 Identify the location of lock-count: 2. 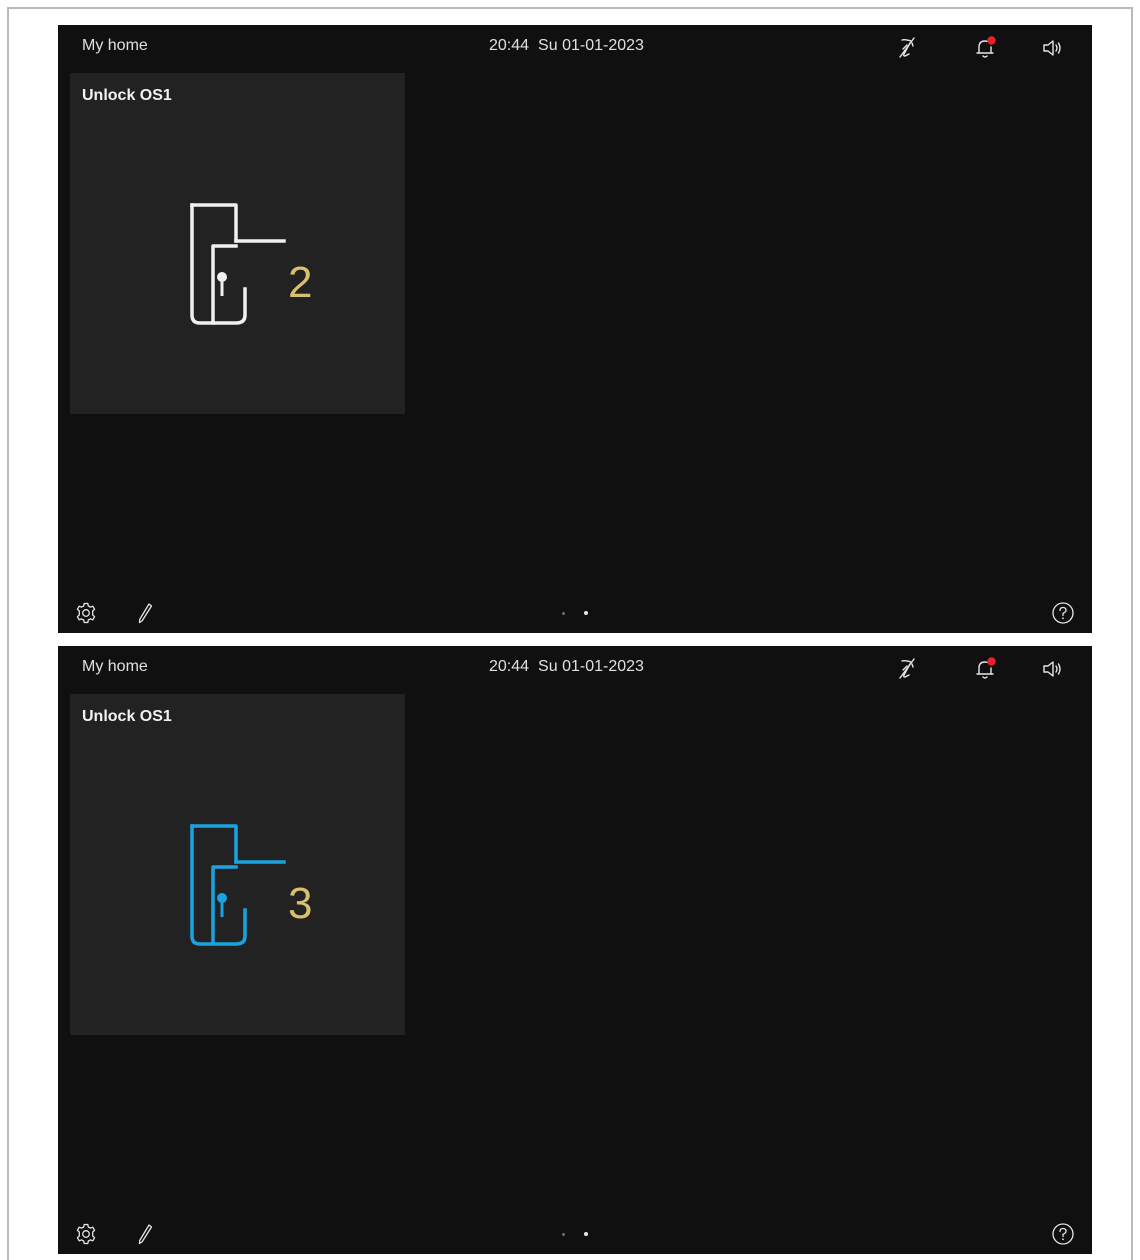
(300, 282).